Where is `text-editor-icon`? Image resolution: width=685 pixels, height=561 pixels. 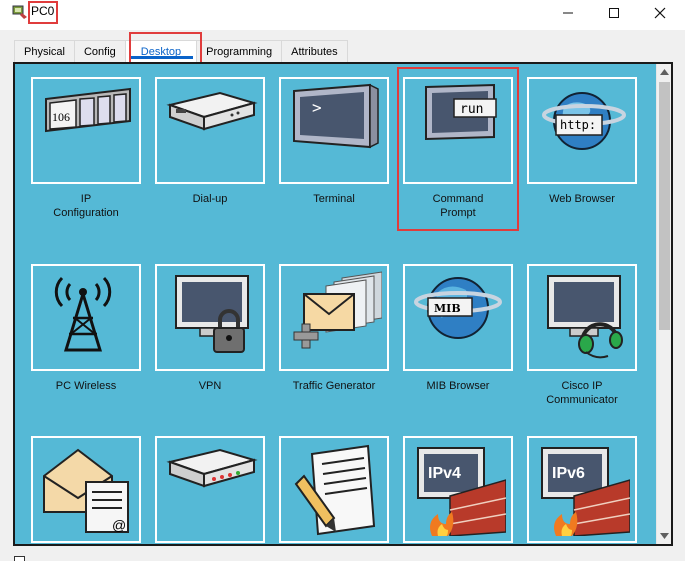
text-editor-icon is located at coordinates (335, 490).